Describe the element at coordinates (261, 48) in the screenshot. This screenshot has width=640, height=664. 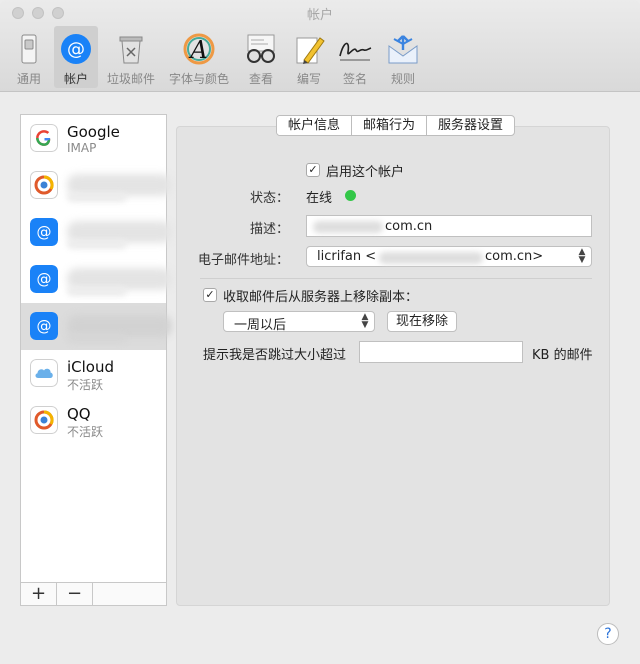
I see `glasses-icon` at that location.